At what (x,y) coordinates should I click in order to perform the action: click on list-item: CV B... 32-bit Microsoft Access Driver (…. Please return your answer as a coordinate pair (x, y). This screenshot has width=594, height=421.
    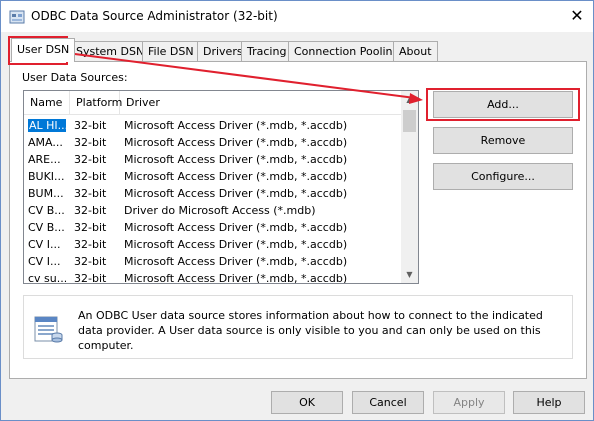
    Looking at the image, I should click on (213, 227).